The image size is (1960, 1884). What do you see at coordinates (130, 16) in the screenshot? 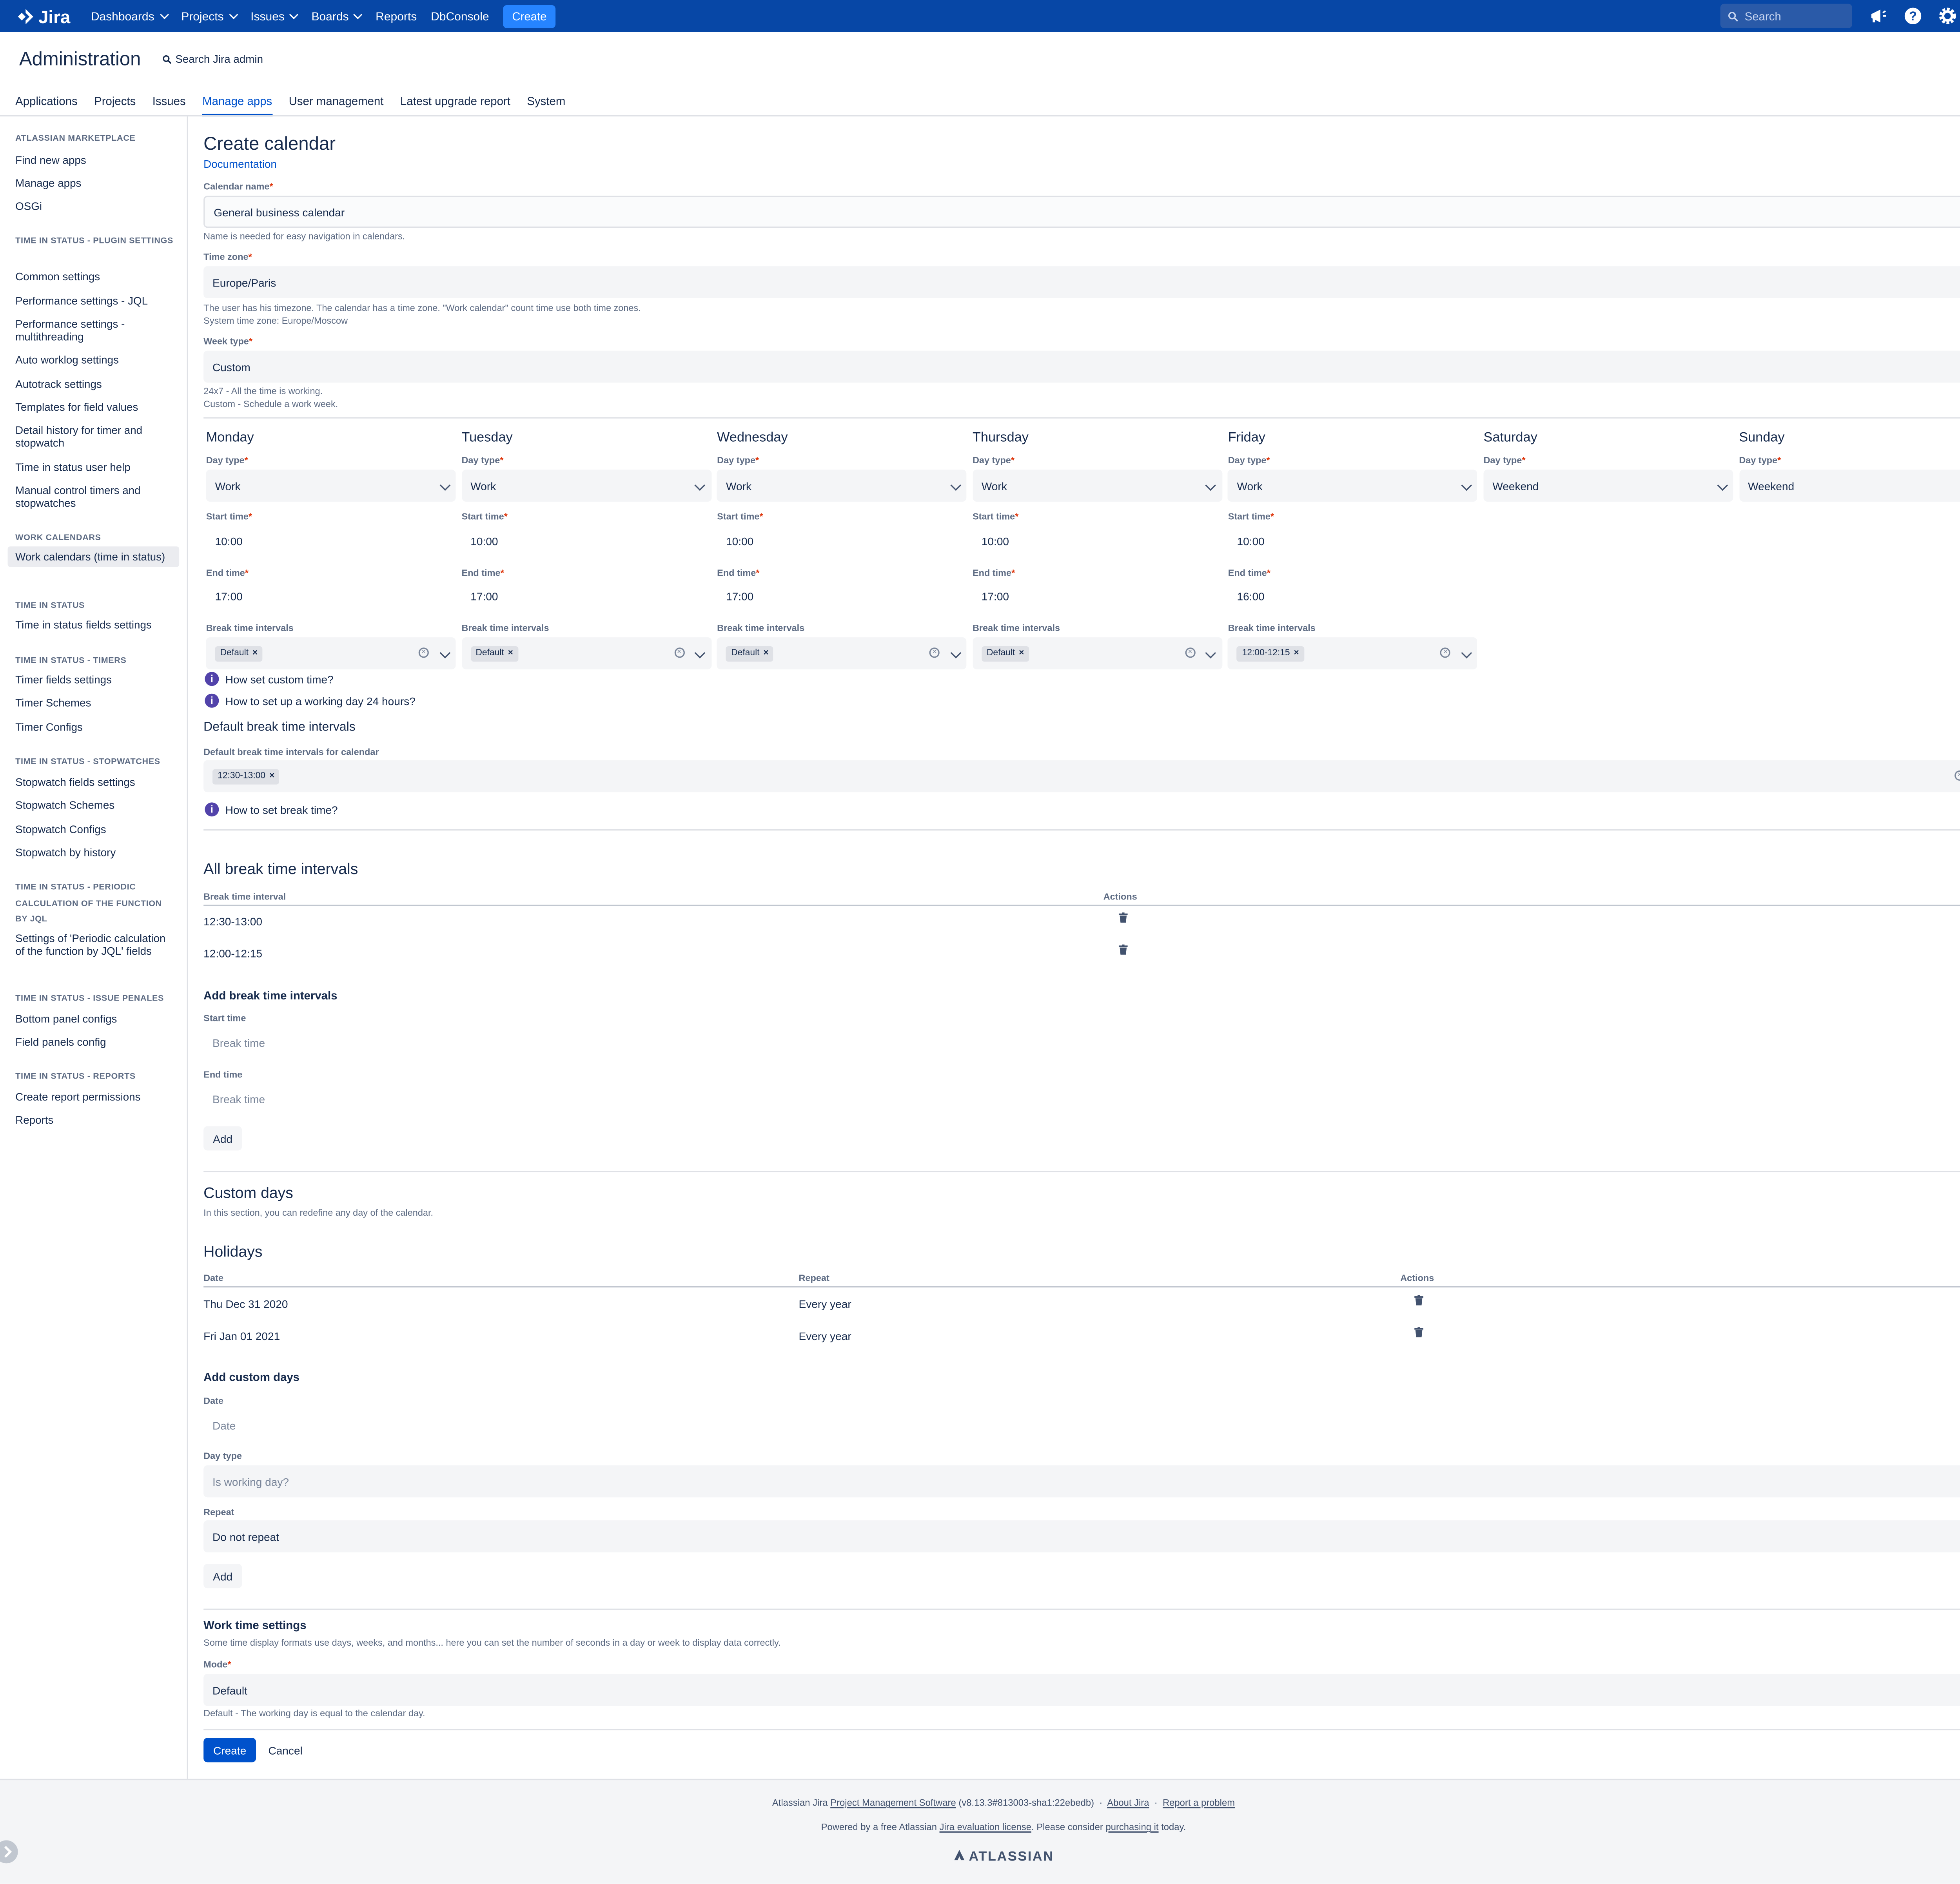
I see `nav-item-dashboards: Dashboards` at bounding box center [130, 16].